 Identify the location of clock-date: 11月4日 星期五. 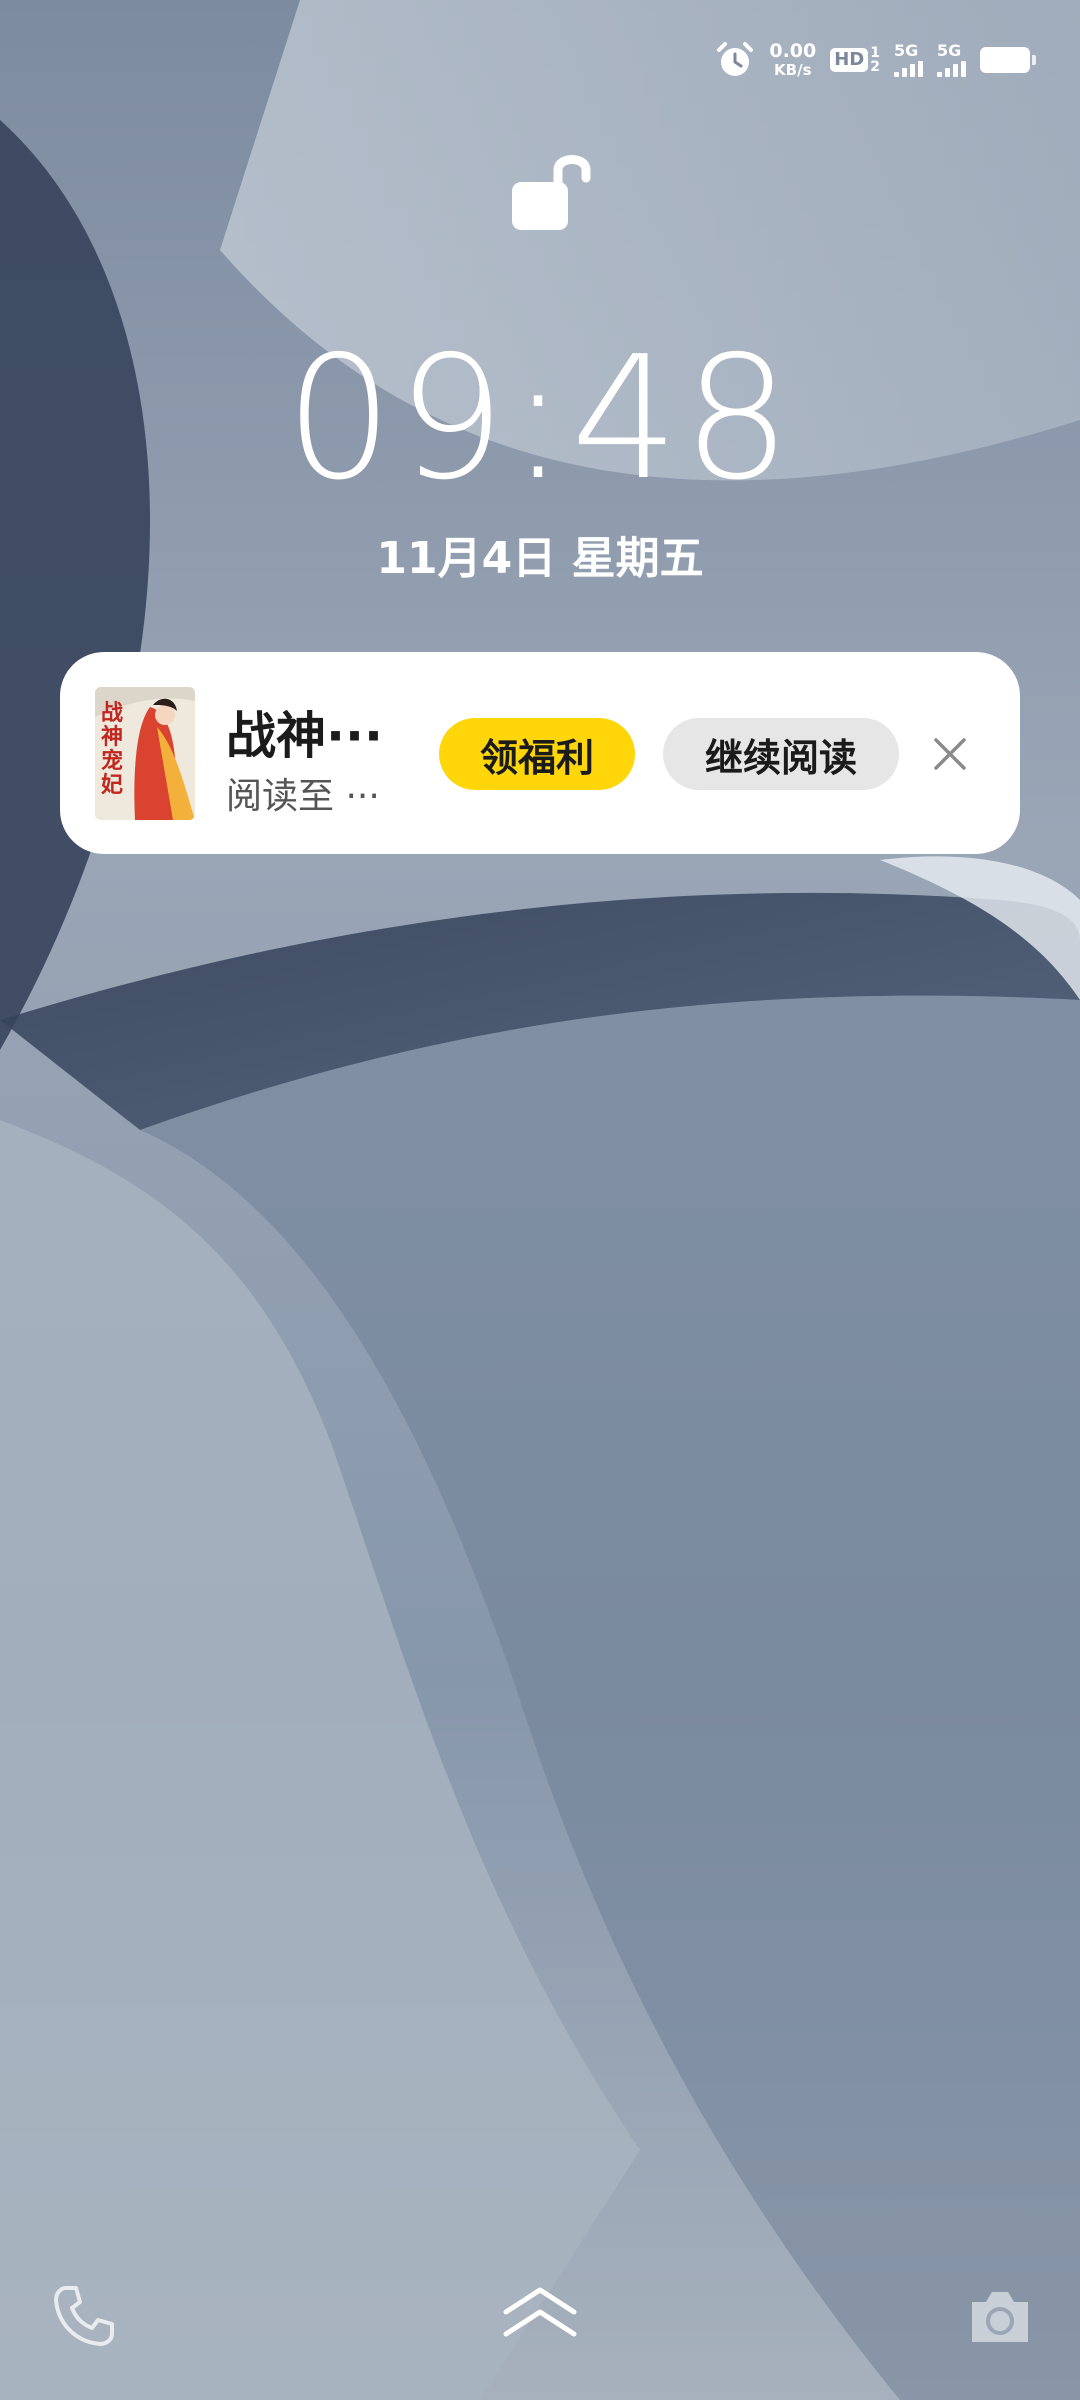
(540, 558).